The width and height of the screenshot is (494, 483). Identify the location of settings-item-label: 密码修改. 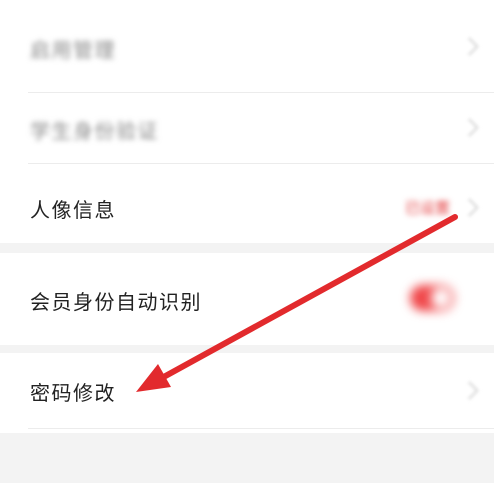
(73, 393).